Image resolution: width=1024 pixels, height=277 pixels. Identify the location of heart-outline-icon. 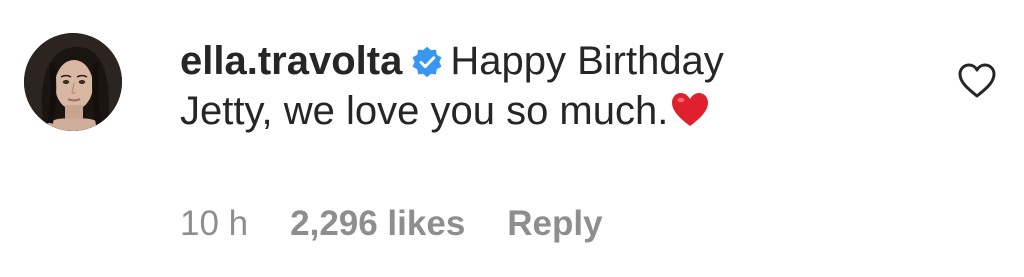
(977, 80).